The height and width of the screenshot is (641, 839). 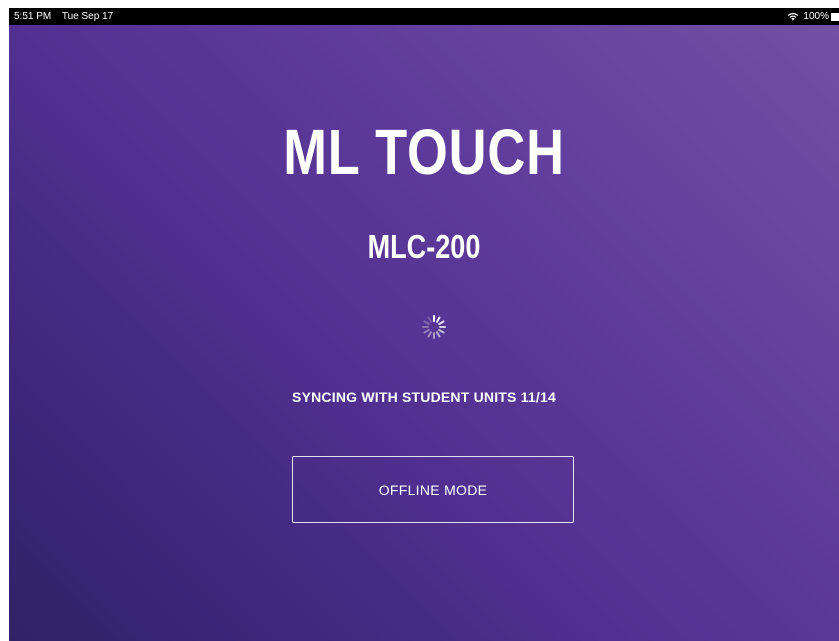 I want to click on status-date: Tue Sep 17, so click(x=87, y=16).